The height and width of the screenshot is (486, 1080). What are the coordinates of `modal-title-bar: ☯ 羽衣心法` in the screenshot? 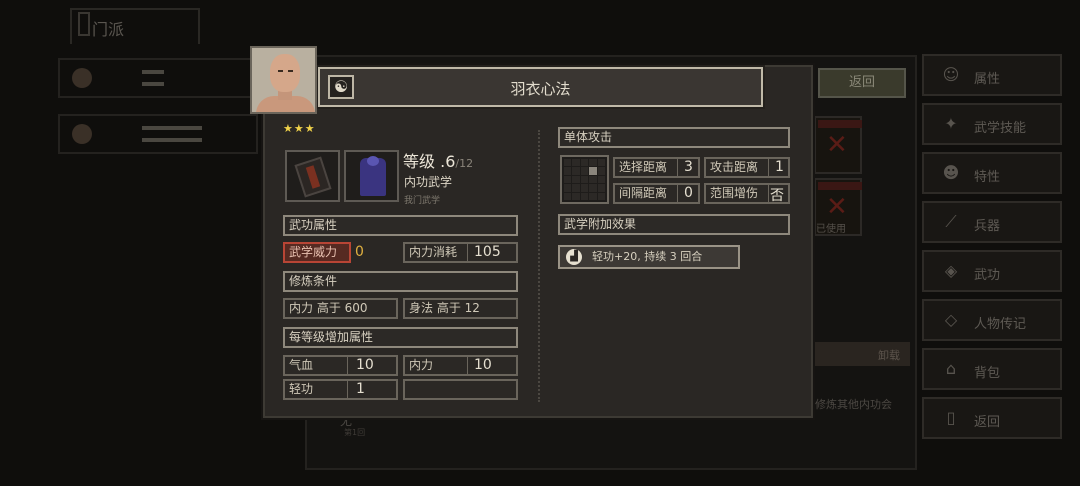 It's located at (540, 87).